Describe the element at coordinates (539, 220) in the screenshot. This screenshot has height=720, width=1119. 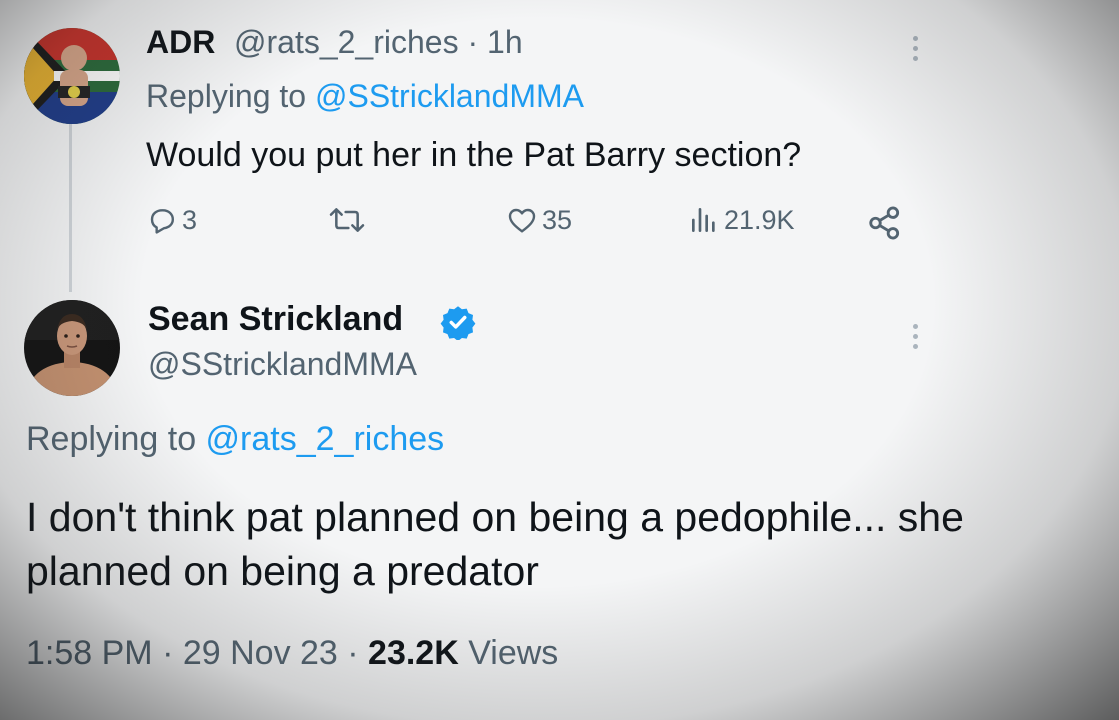
I see `like-button: 35` at that location.